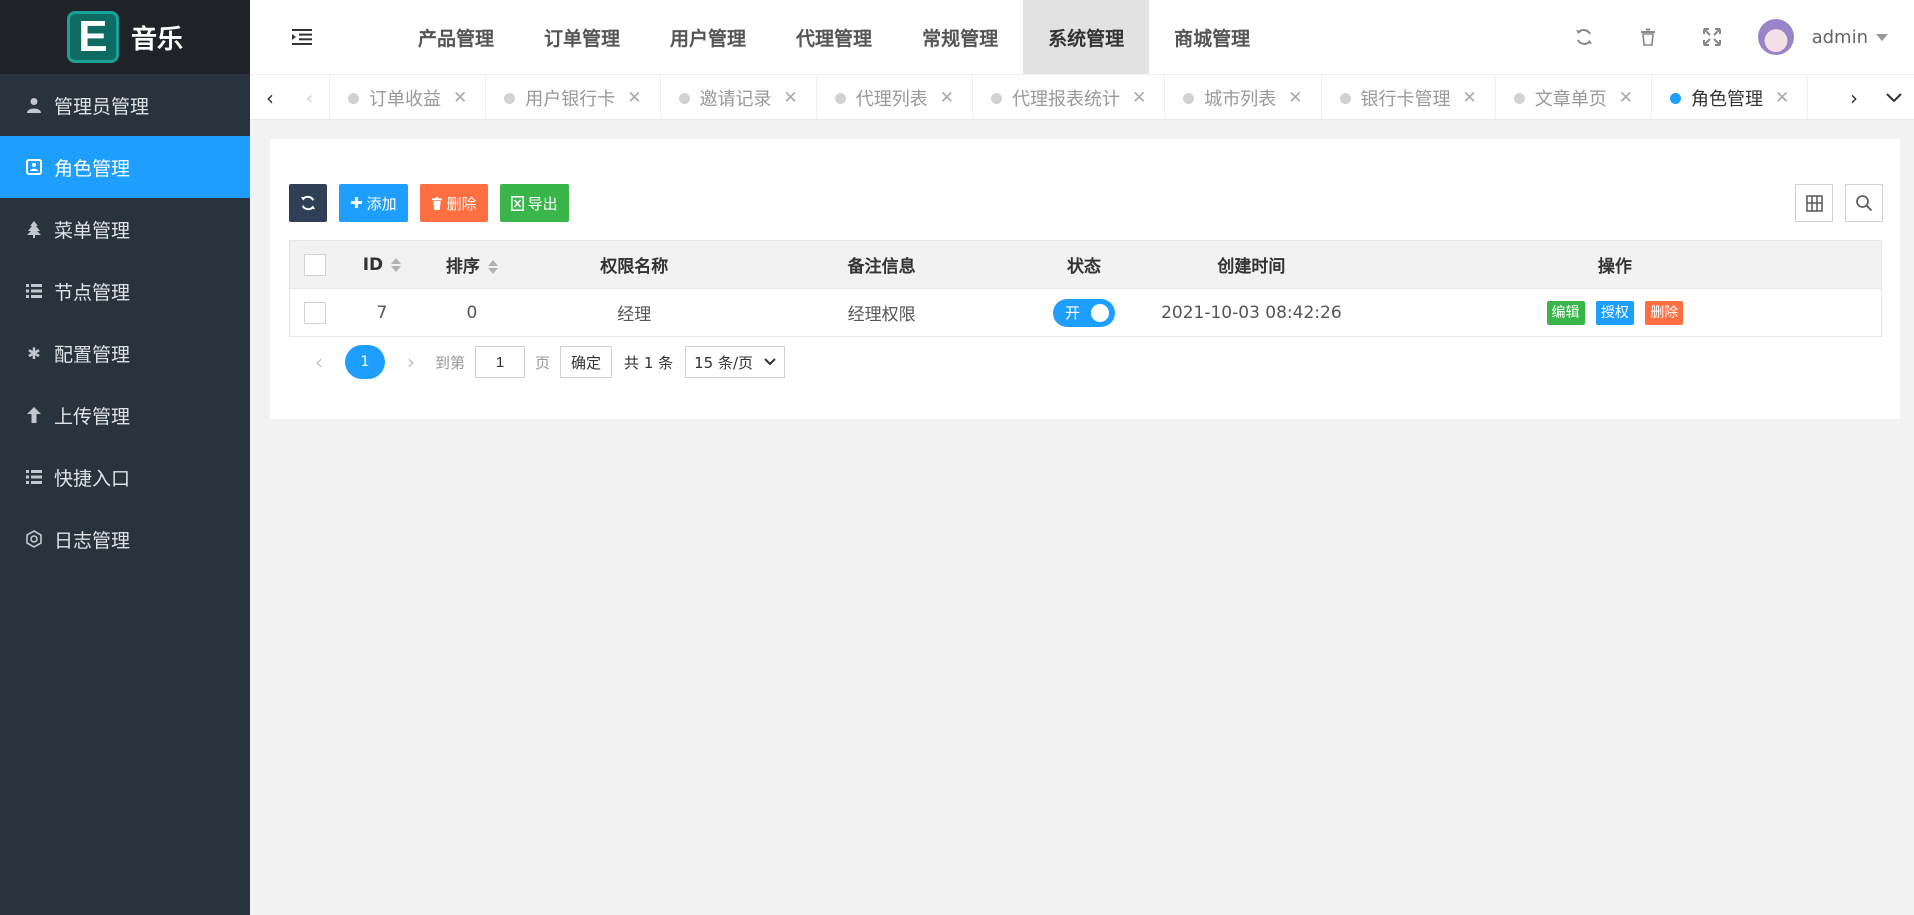 The width and height of the screenshot is (1914, 915). I want to click on page-size-select: 15 条/页, so click(735, 362).